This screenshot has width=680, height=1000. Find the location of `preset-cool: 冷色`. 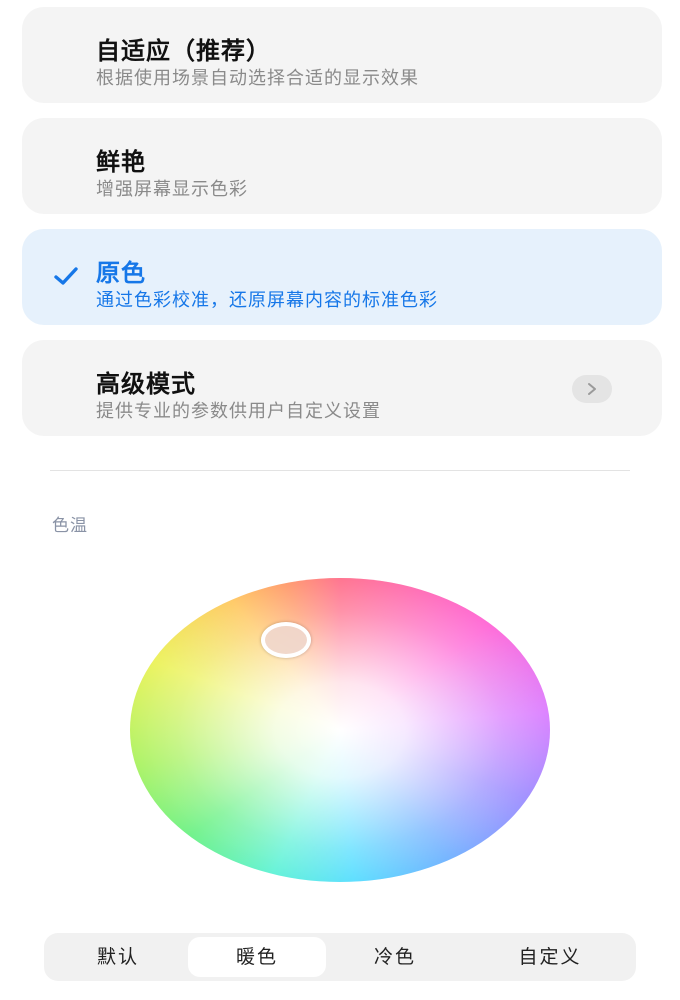

preset-cool: 冷色 is located at coordinates (395, 957).